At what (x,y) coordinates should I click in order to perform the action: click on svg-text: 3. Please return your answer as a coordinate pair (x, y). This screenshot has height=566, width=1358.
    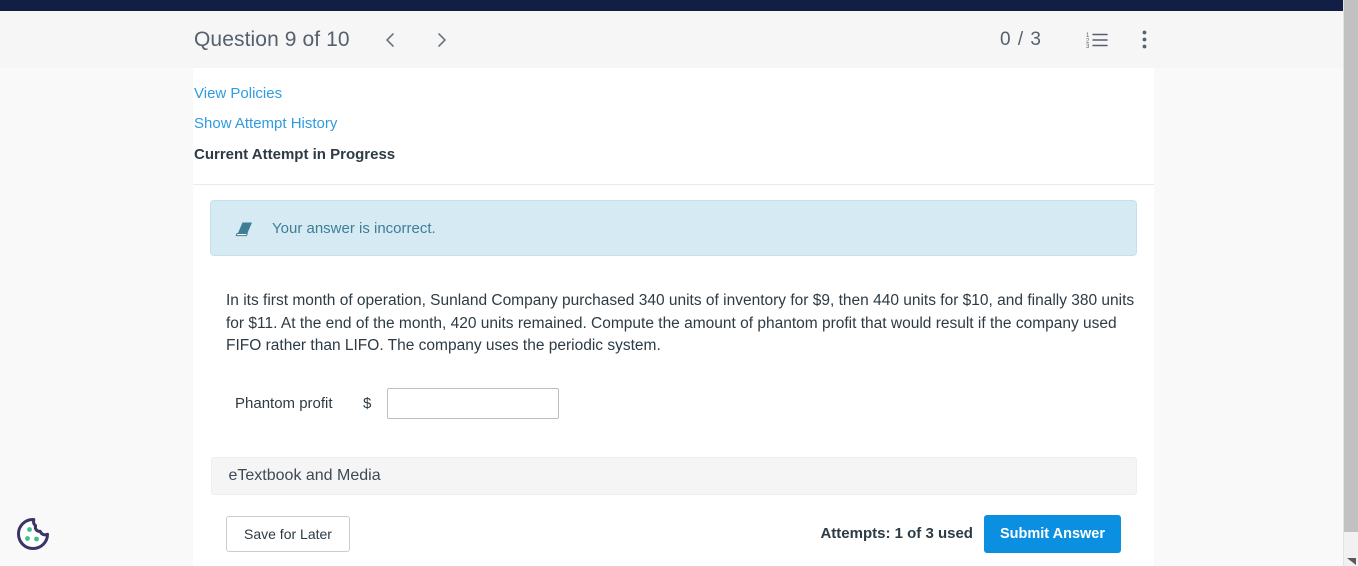
    Looking at the image, I should click on (1088, 46).